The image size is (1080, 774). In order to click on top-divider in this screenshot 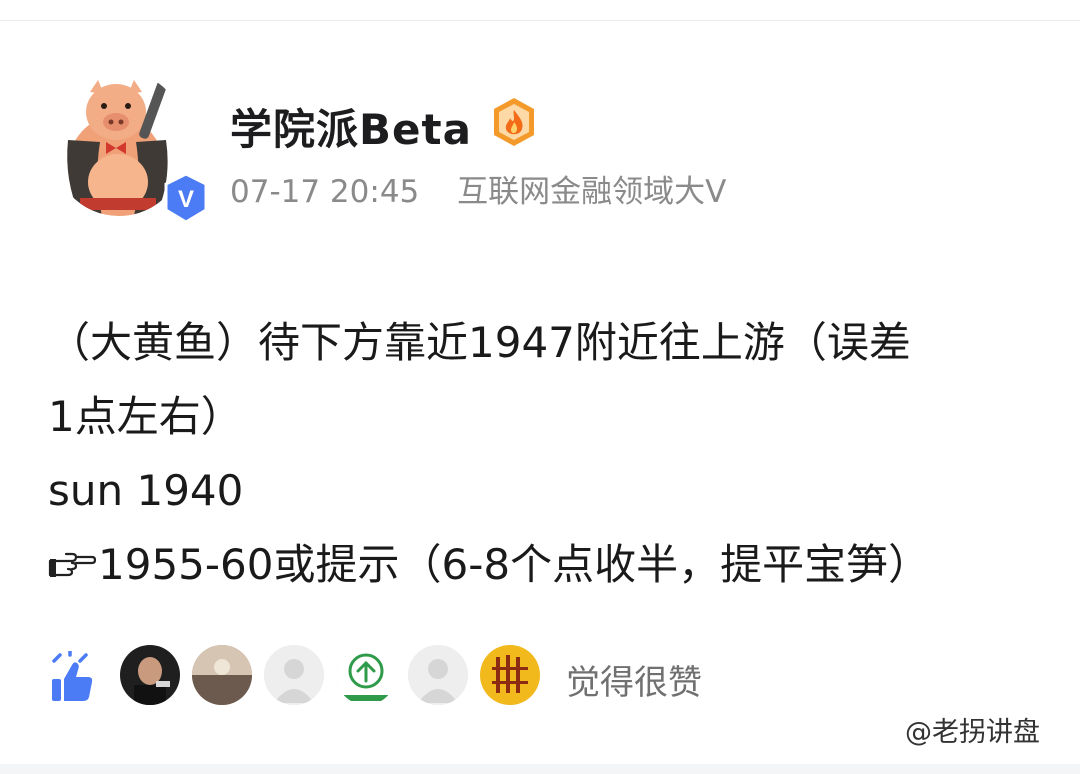, I will do `click(540, 10)`.